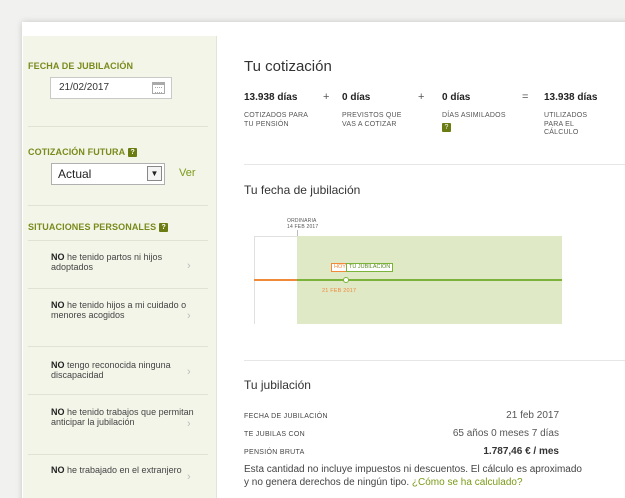 This screenshot has height=498, width=625. What do you see at coordinates (83, 152) in the screenshot?
I see `cotizacion-futura-title: COTIZACIÓN FUTURA?` at bounding box center [83, 152].